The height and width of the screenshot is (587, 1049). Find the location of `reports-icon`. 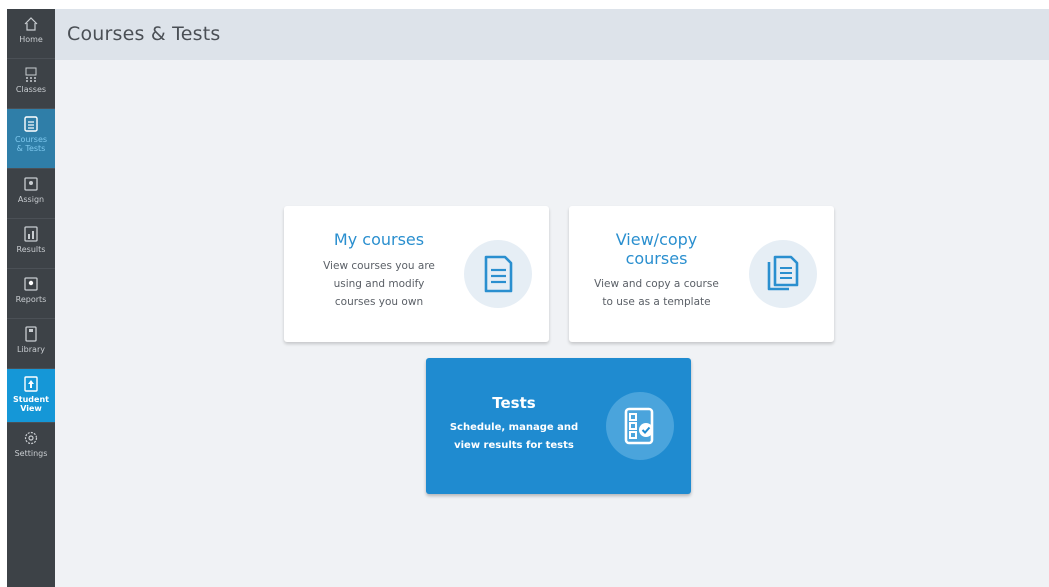

reports-icon is located at coordinates (31, 284).